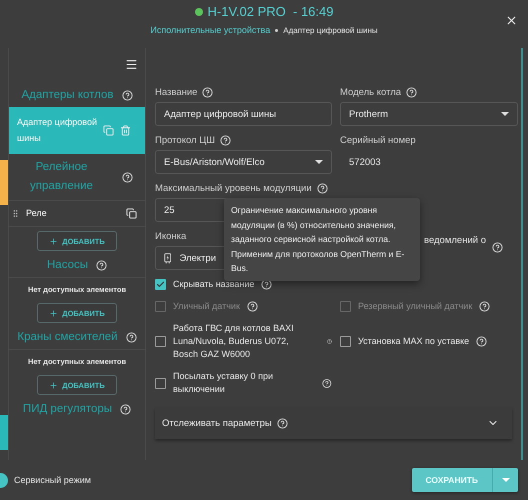 This screenshot has height=500, width=528. Describe the element at coordinates (271, 11) in the screenshot. I see `window-title: H-1V.02 PRO - 16:49` at that location.